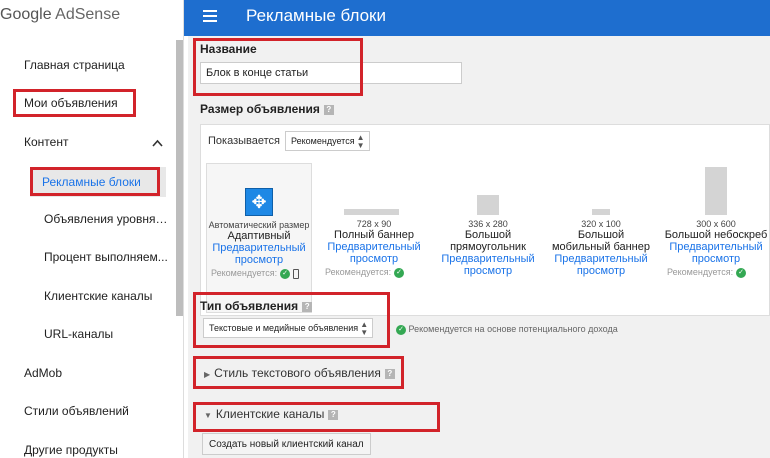 The width and height of the screenshot is (770, 458). What do you see at coordinates (374, 224) in the screenshot?
I see `size-option-dimensions: 728 x 90` at bounding box center [374, 224].